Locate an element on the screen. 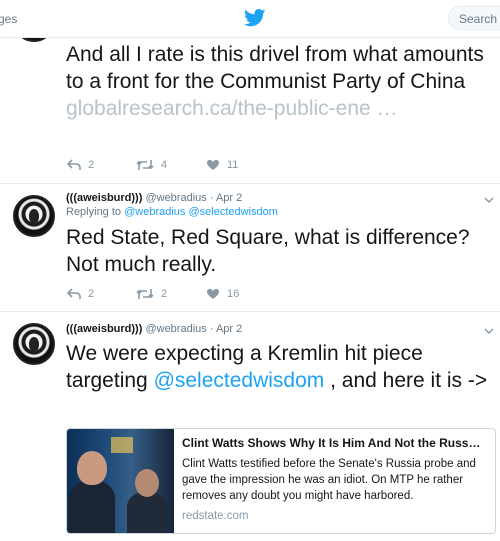  nav-messages-link: ges is located at coordinates (8, 19).